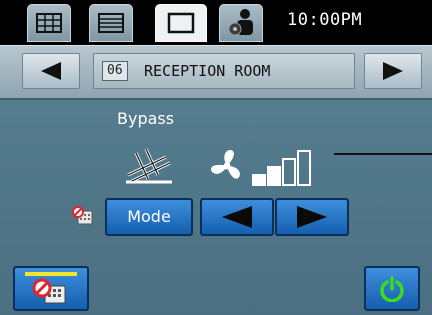 The width and height of the screenshot is (432, 315). I want to click on fan-speed-indicator, so click(281, 168).